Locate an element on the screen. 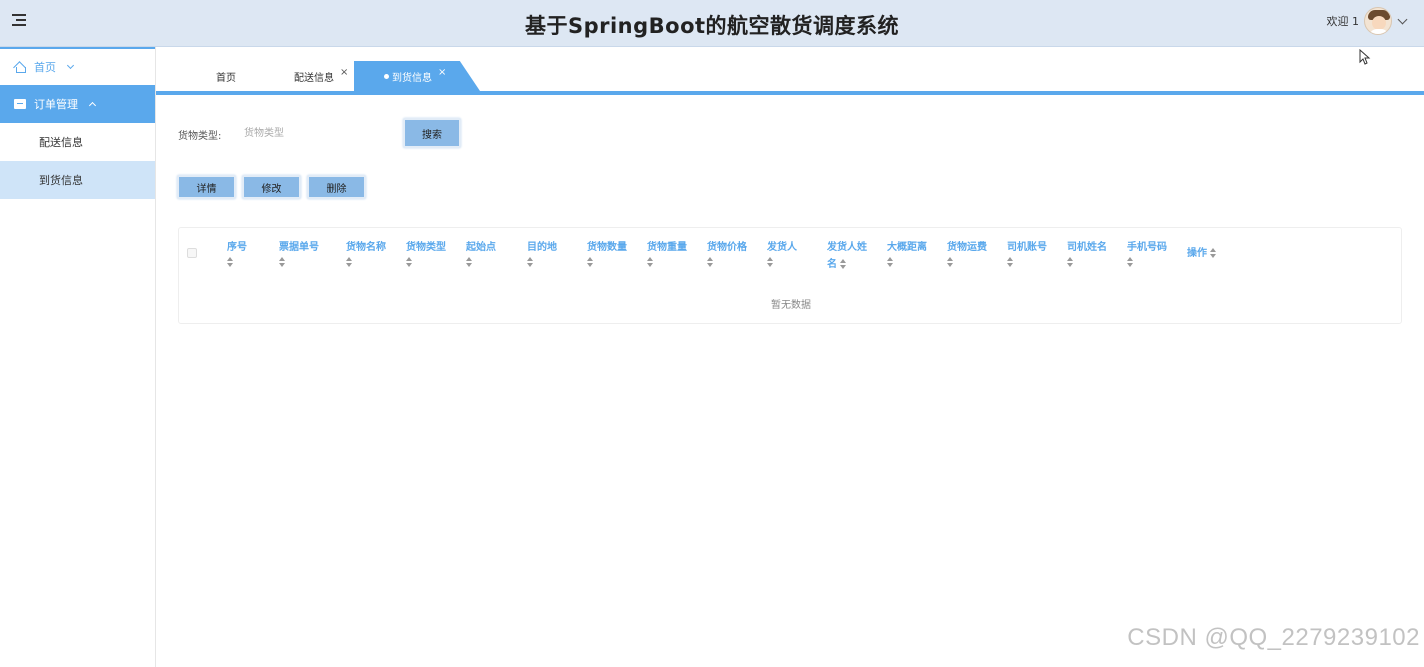 This screenshot has width=1424, height=667. sidebar-item-arrival: 到货信息 is located at coordinates (77, 180).